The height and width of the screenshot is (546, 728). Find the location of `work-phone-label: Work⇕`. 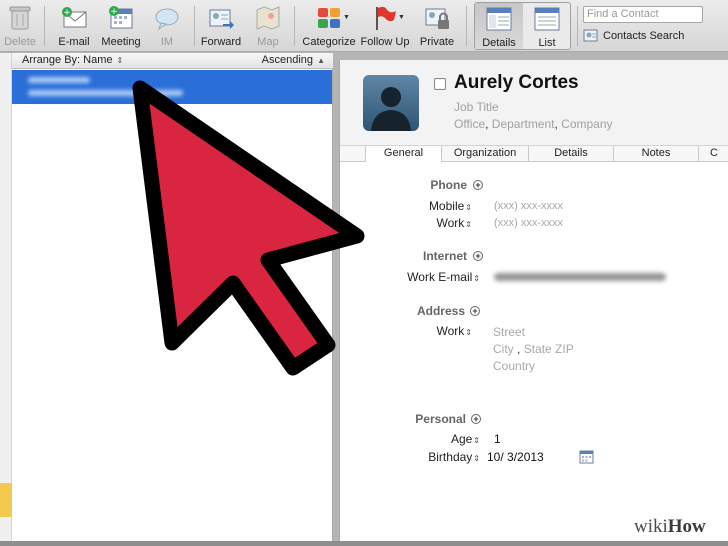

work-phone-label: Work⇕ is located at coordinates (426, 223).